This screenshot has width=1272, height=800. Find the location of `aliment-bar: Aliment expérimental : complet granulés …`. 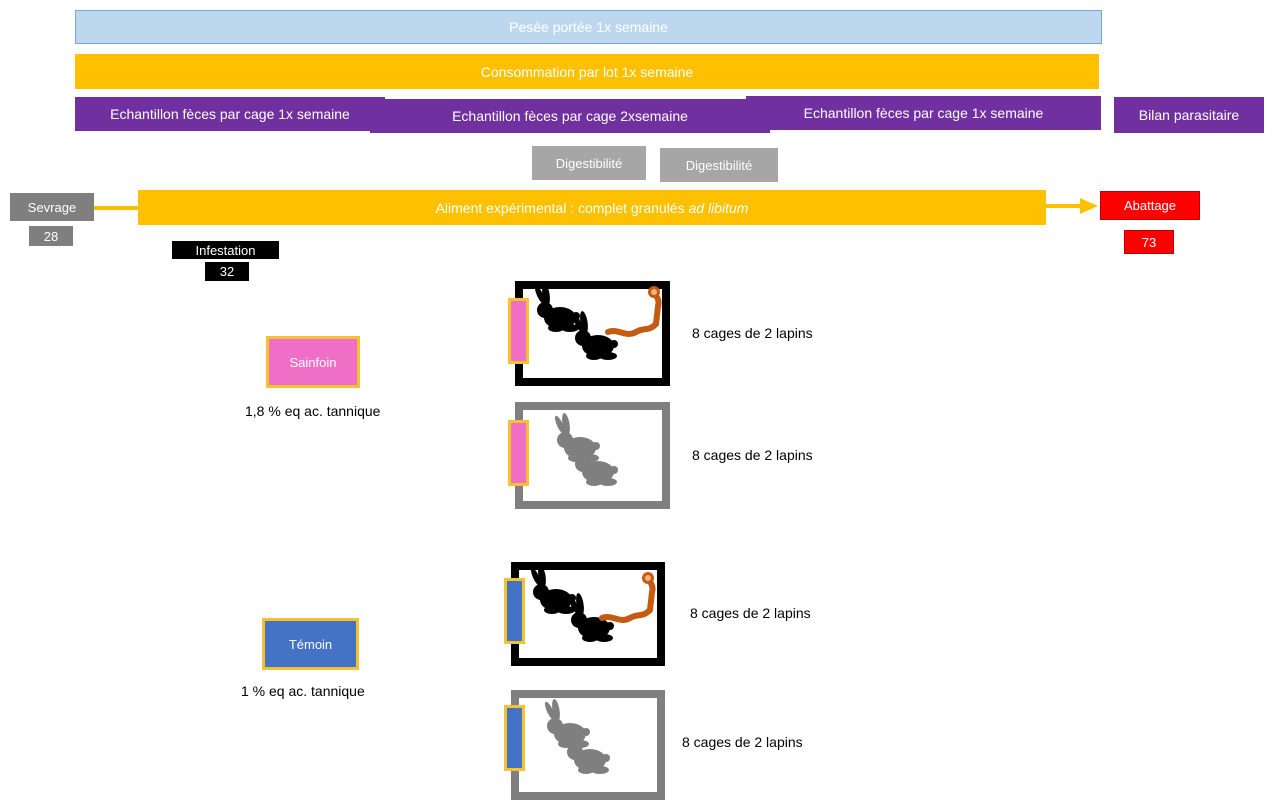

aliment-bar: Aliment expérimental : complet granulés … is located at coordinates (592, 207).